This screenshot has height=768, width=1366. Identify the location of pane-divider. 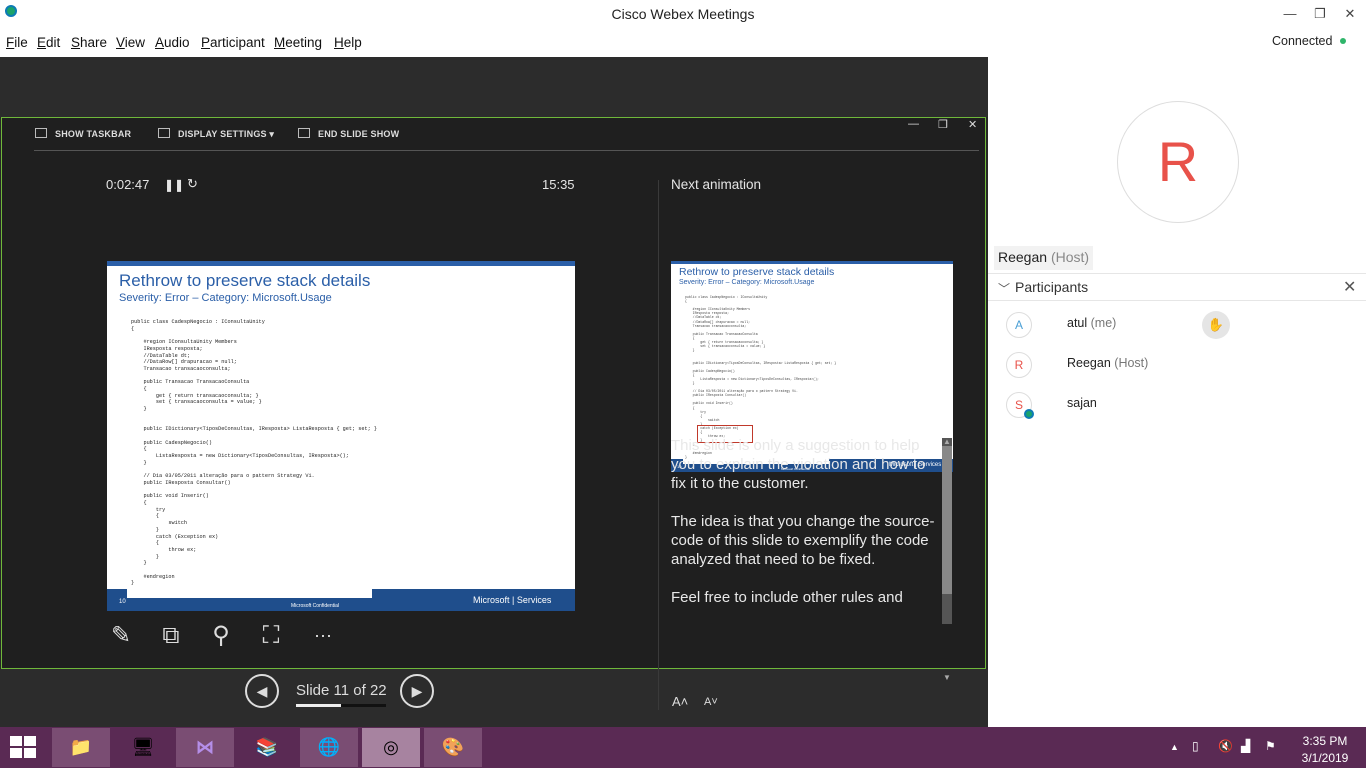
(658, 445).